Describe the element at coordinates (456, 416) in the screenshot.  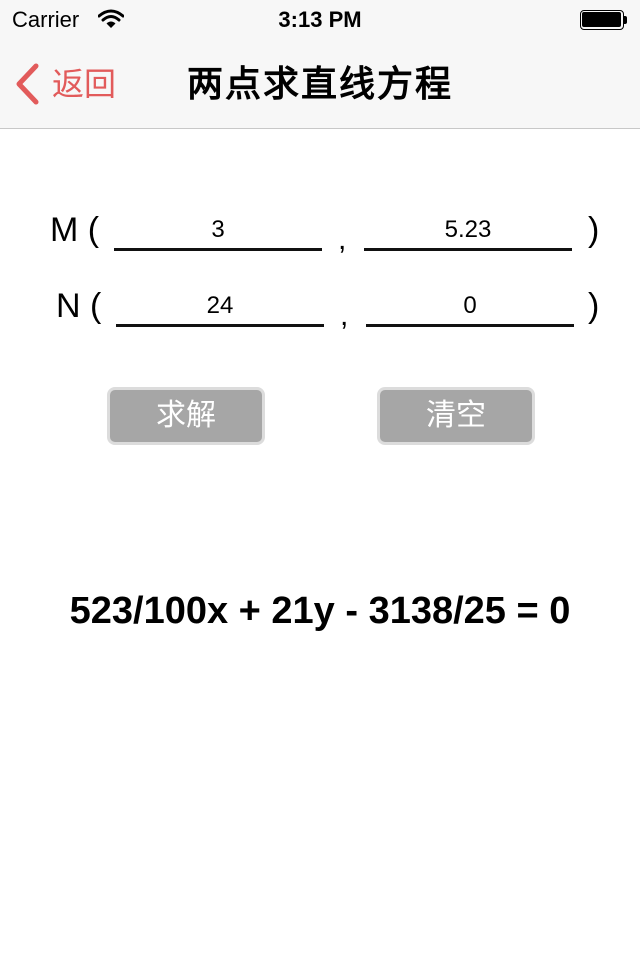
I see `clear-button: 清空` at that location.